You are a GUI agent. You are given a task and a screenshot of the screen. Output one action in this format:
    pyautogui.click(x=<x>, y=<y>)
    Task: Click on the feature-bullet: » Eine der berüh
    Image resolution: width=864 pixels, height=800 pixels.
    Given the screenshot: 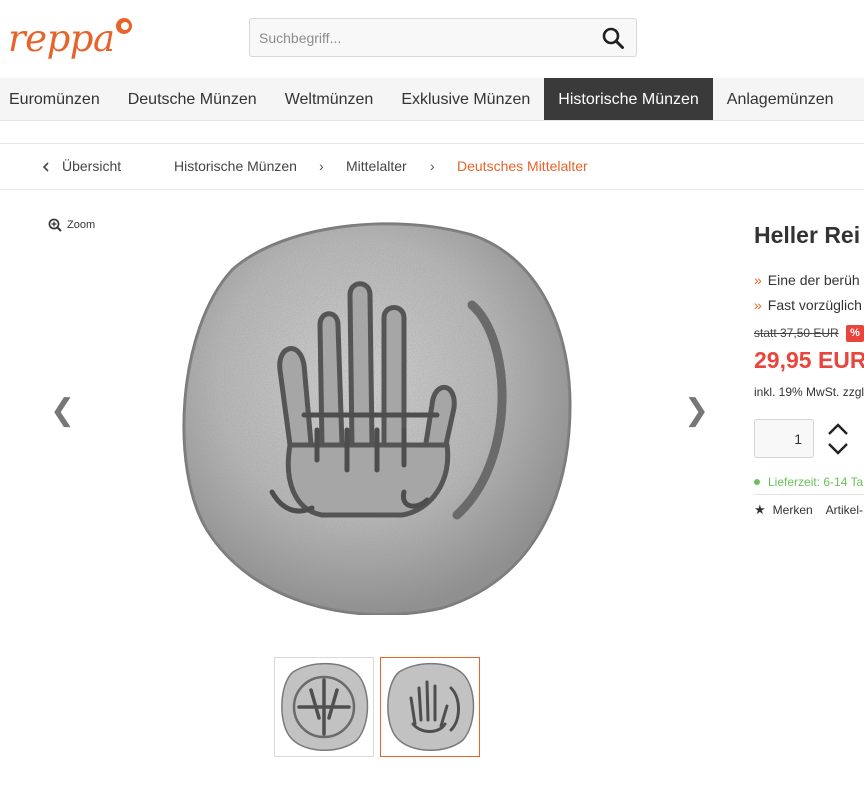 What is the action you would take?
    pyautogui.click(x=807, y=280)
    